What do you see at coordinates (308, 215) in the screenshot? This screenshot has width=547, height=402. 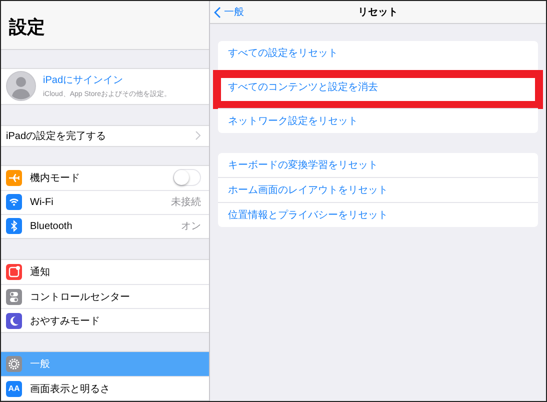 I see `reset-option-link: 位置情報とプライバシーをリセット` at bounding box center [308, 215].